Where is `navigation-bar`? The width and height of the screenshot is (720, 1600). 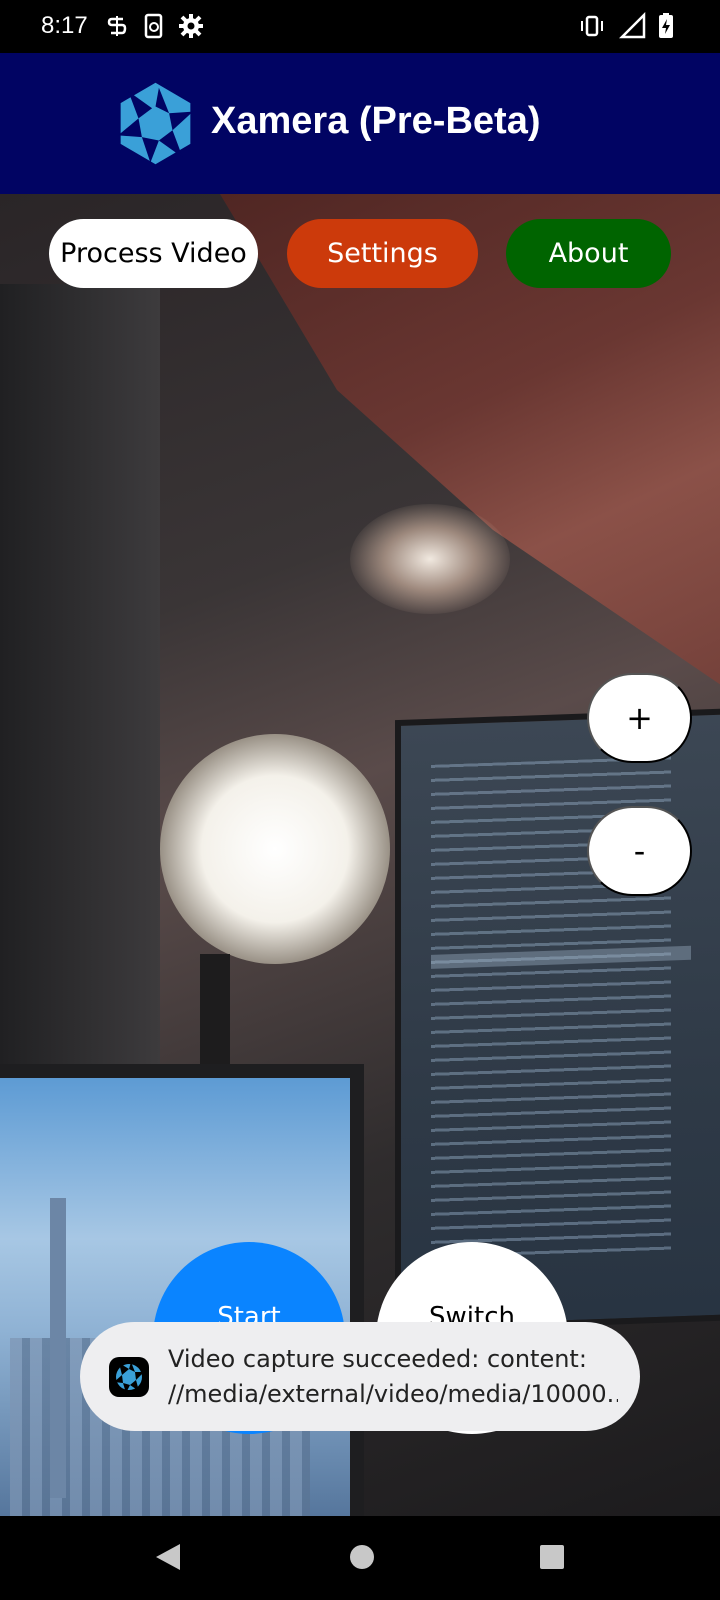 navigation-bar is located at coordinates (360, 1558).